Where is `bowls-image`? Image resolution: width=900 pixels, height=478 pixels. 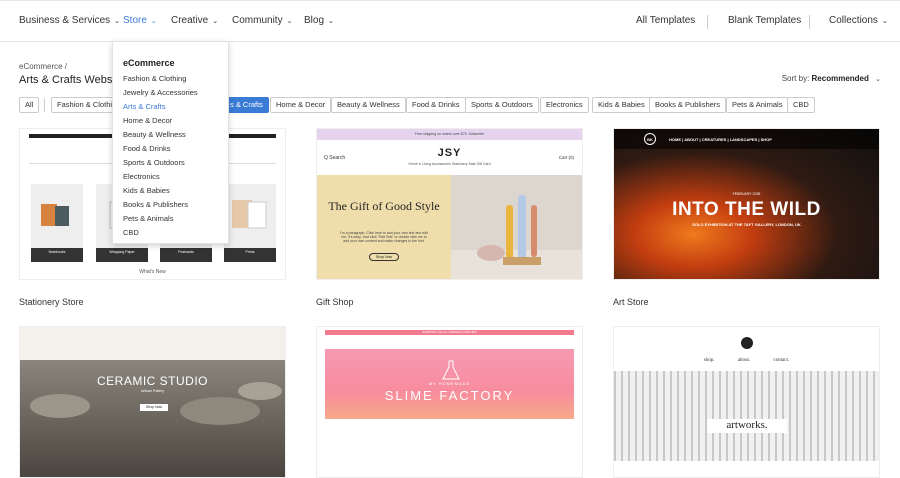 bowls-image is located at coordinates (156, 403).